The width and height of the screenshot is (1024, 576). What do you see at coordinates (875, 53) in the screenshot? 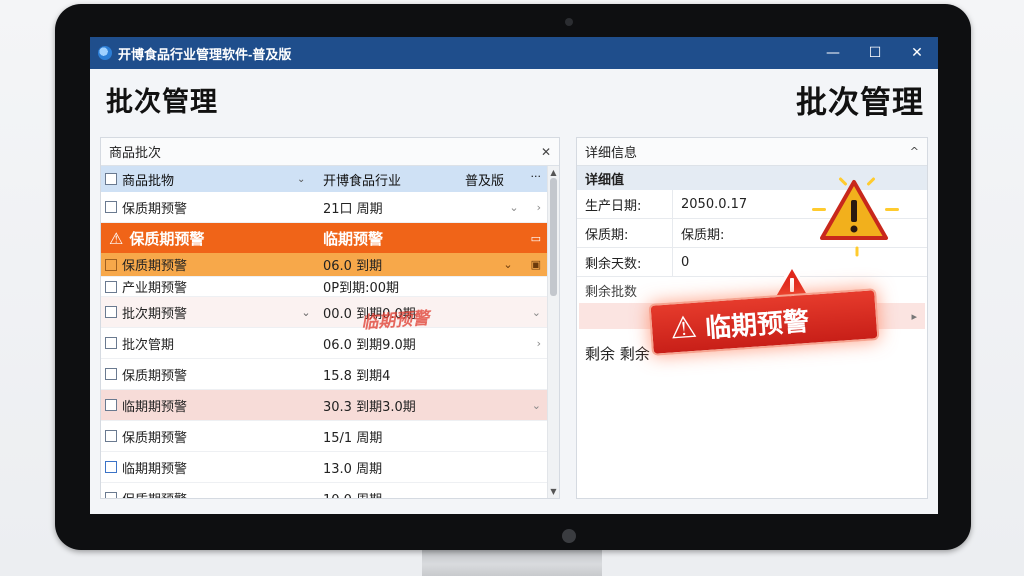
I see `maximize-button: ☐` at bounding box center [875, 53].